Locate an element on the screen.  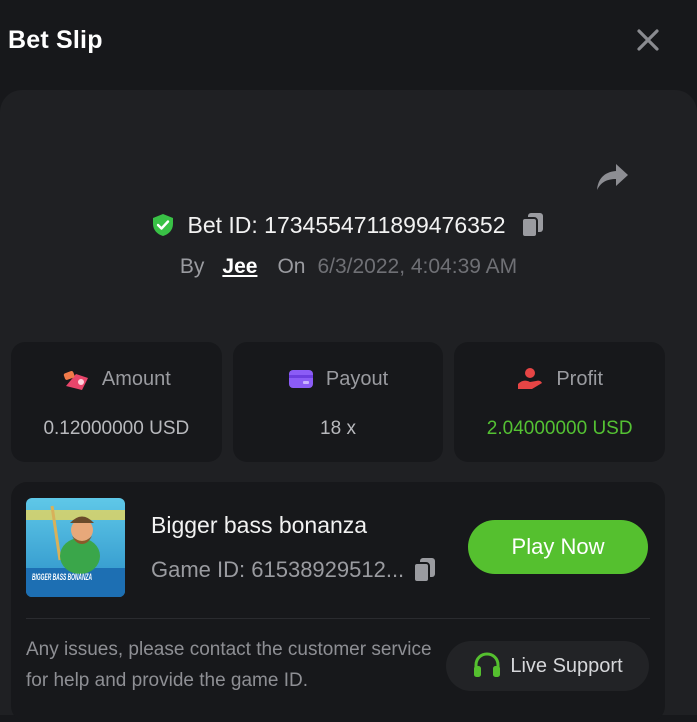
card-icon is located at coordinates (300, 379).